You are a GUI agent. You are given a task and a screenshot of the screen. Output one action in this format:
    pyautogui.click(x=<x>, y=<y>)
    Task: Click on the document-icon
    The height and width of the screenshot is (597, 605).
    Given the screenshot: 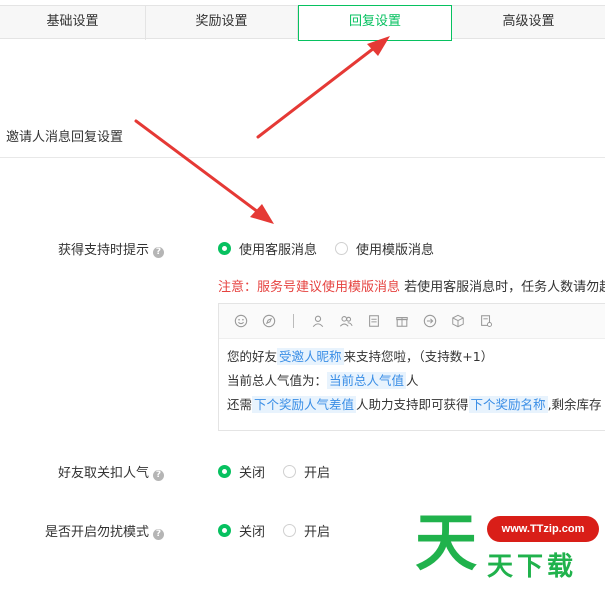 What is the action you would take?
    pyautogui.click(x=374, y=321)
    